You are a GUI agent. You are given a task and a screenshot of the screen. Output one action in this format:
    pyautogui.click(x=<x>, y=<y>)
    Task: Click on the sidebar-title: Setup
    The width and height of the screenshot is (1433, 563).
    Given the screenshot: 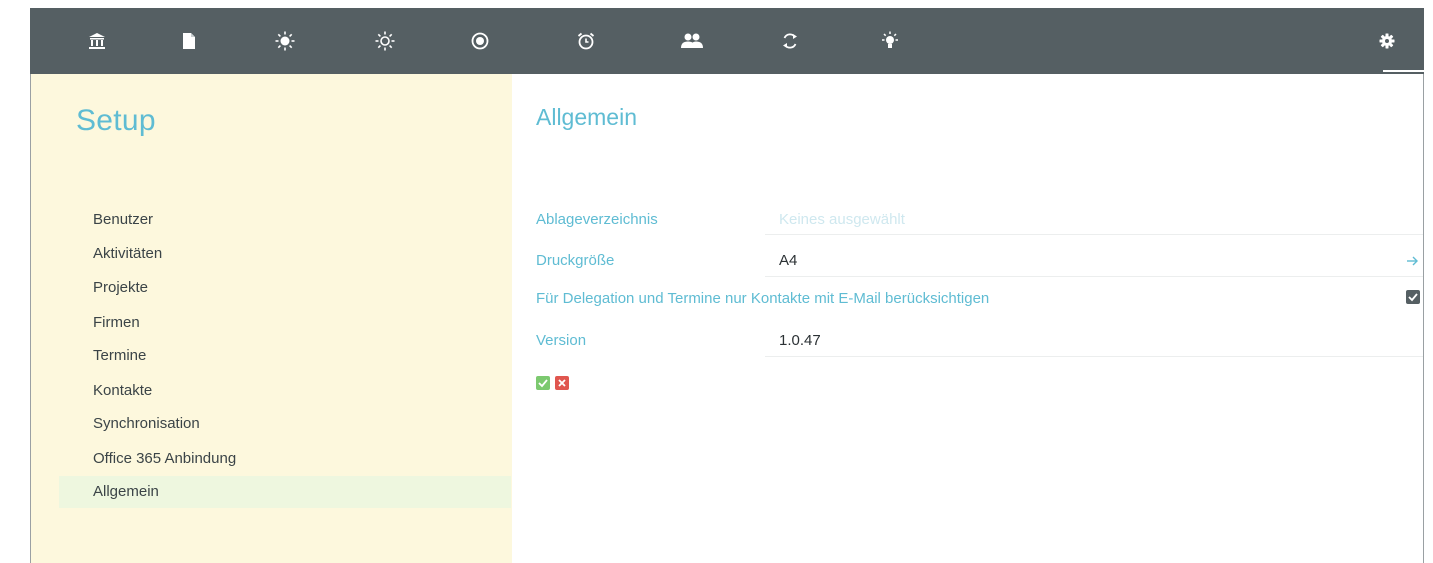 What is the action you would take?
    pyautogui.click(x=116, y=120)
    